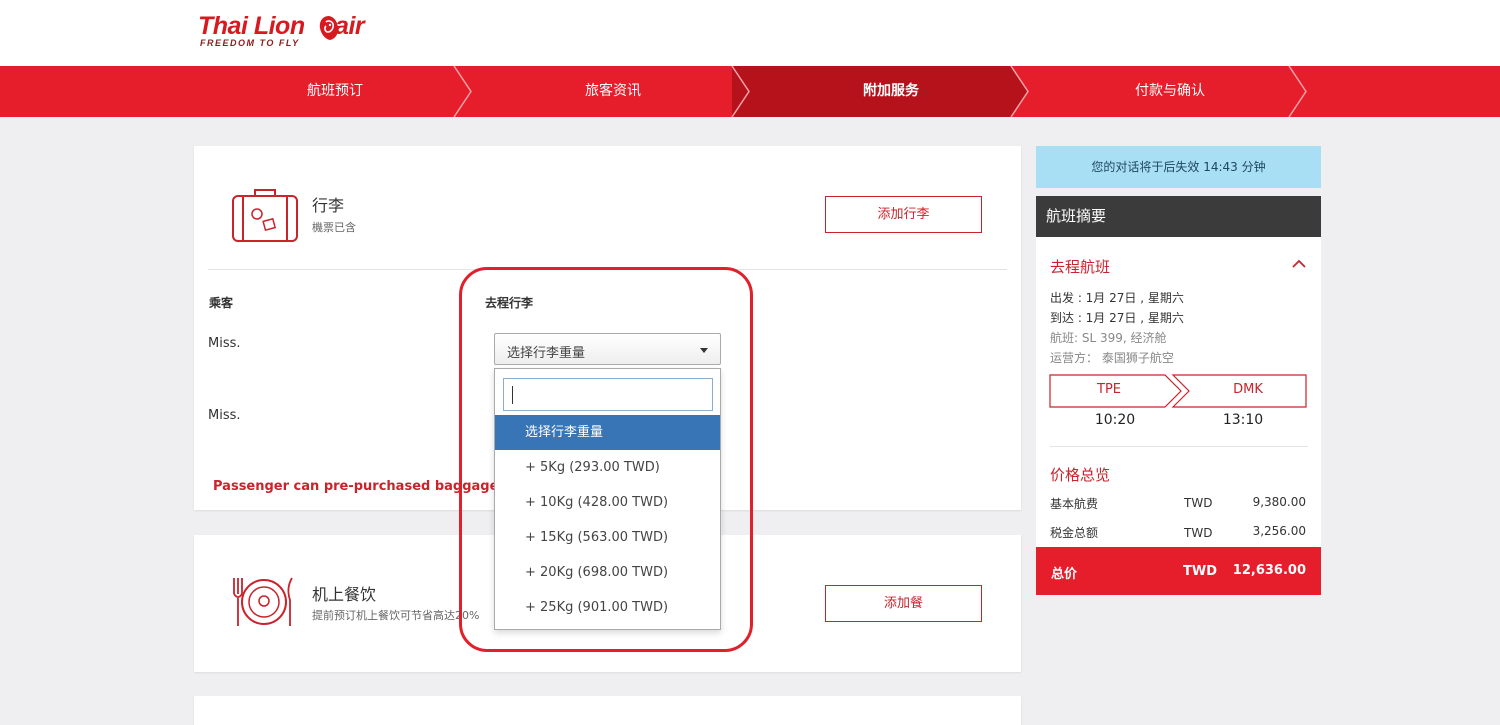 This screenshot has width=1500, height=725. I want to click on thai-lion-air-logo: Thai Lion air FREEDOM TO FLY, so click(281, 30).